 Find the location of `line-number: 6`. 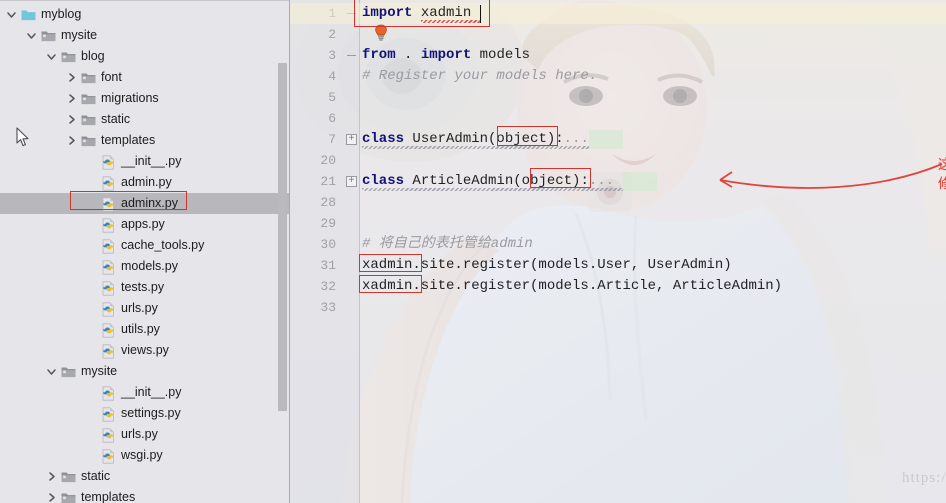

line-number: 6 is located at coordinates (332, 118).